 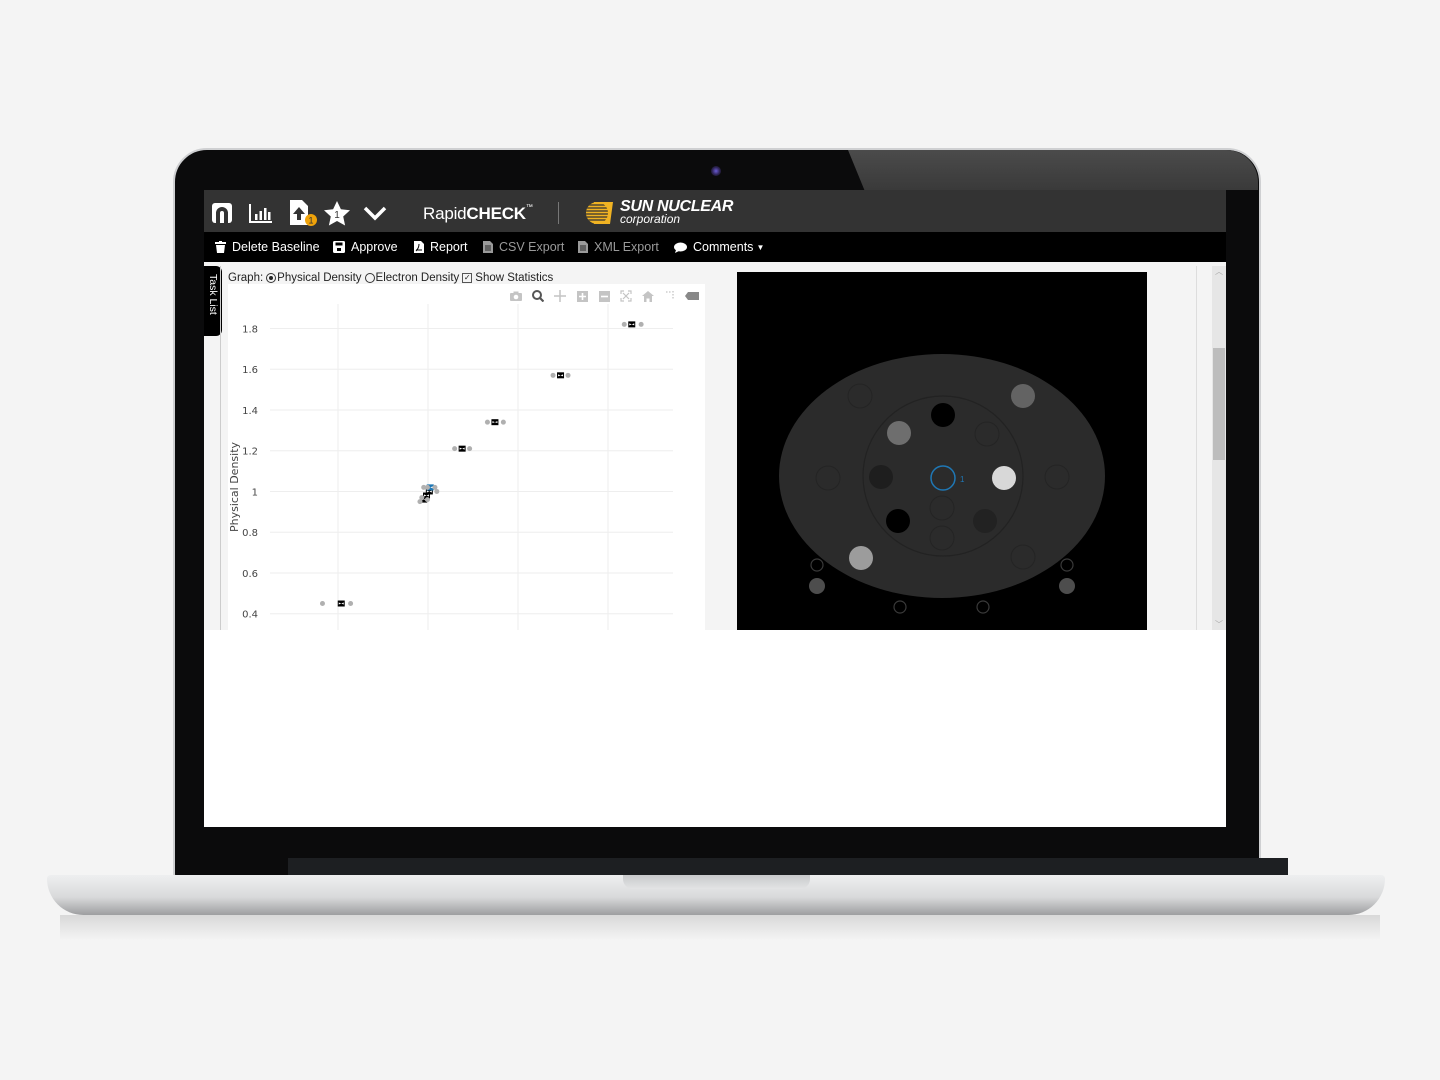 What do you see at coordinates (271, 278) in the screenshot?
I see `physical-density-radio` at bounding box center [271, 278].